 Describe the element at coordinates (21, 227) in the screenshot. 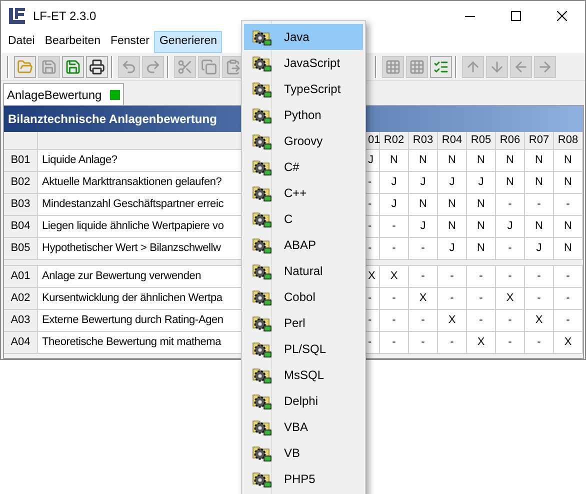

I see `row-id-cell: B04` at that location.